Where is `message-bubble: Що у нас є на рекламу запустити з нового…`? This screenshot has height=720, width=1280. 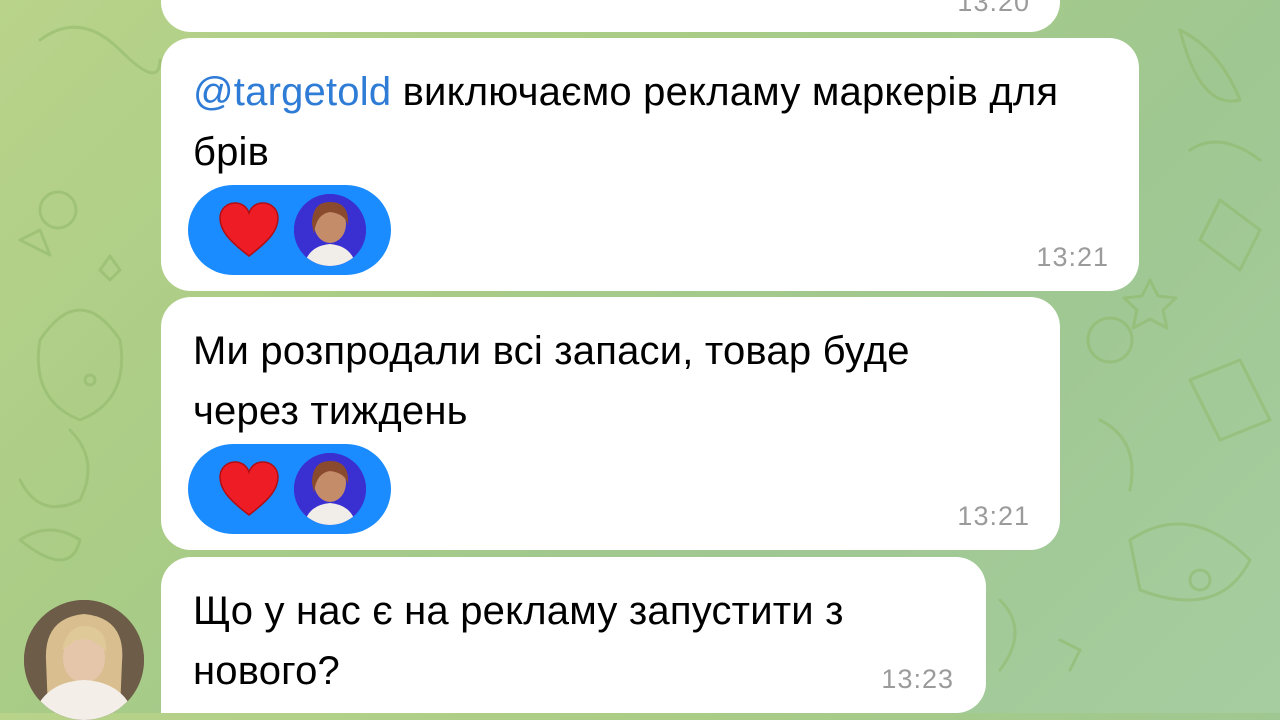
message-bubble: Що у нас є на рекламу запустити з нового… is located at coordinates (573, 635).